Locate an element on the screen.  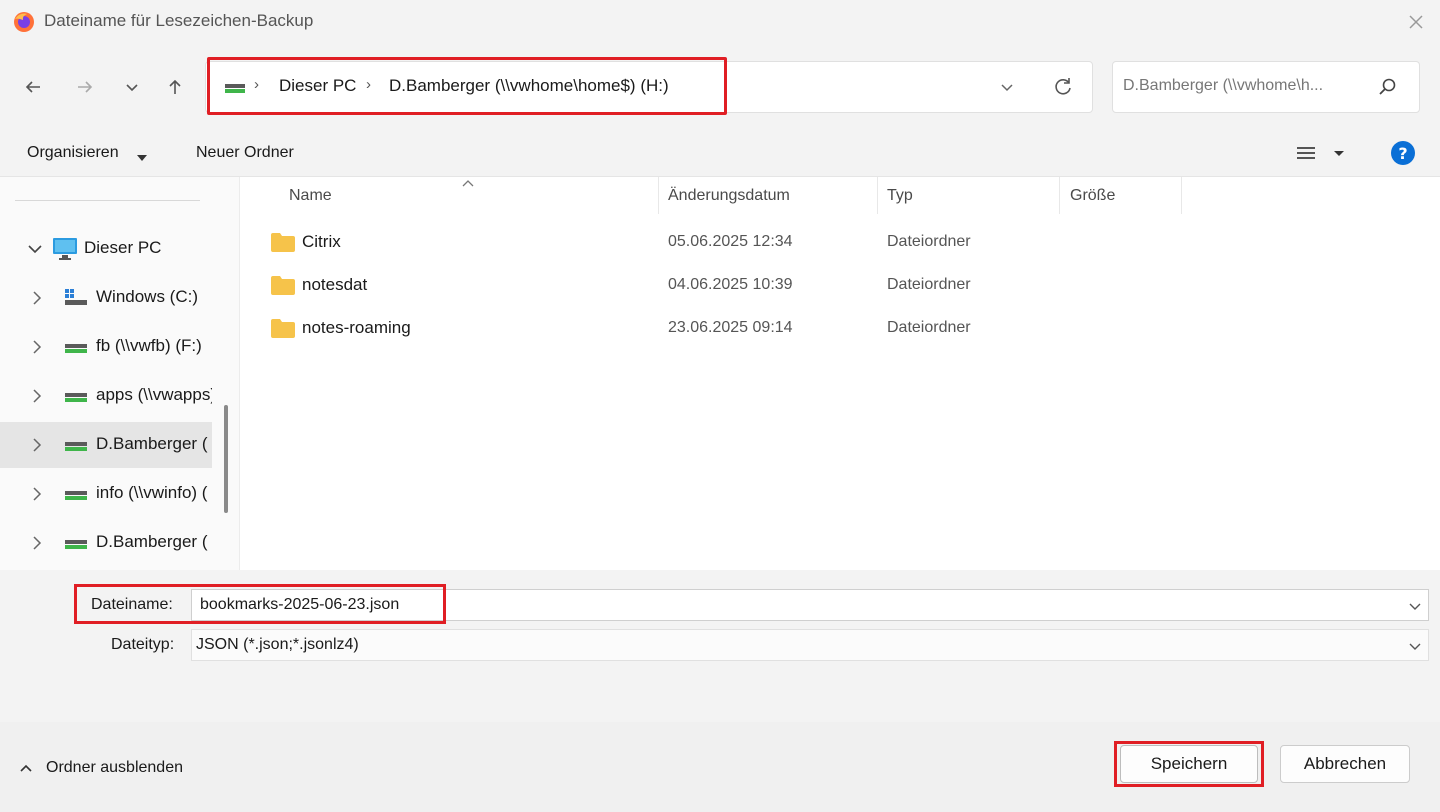
sidebar-item-this-pc: Dieser PC is located at coordinates (106, 249).